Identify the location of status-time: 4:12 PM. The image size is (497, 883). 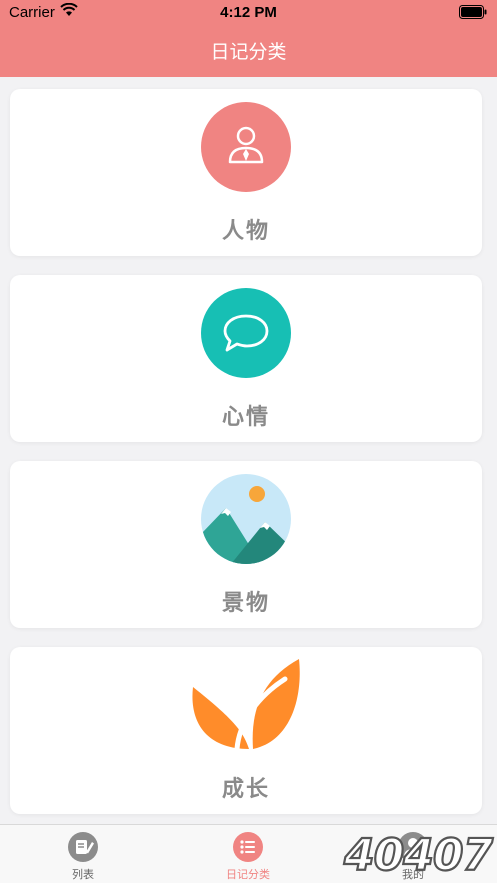
(248, 12).